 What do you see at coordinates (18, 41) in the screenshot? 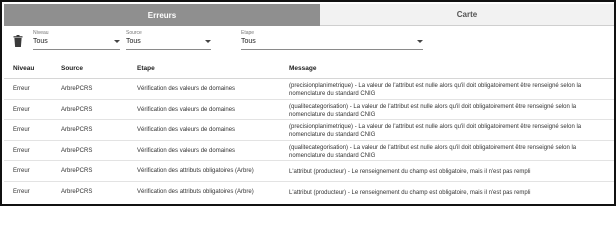
I see `trash-icon` at bounding box center [18, 41].